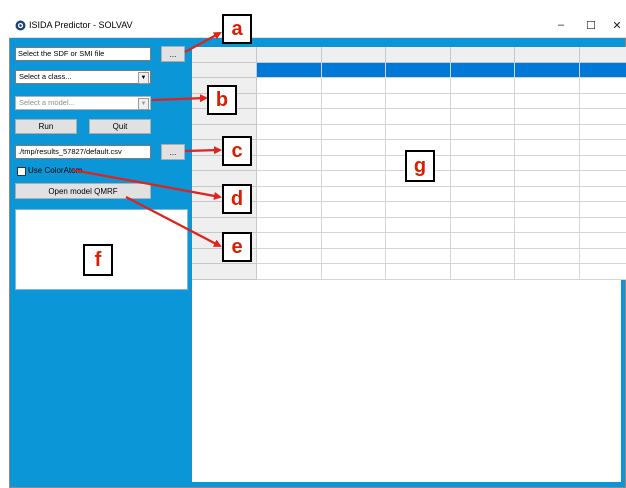 The width and height of the screenshot is (626, 488). What do you see at coordinates (614, 25) in the screenshot?
I see `close-button: ✕` at bounding box center [614, 25].